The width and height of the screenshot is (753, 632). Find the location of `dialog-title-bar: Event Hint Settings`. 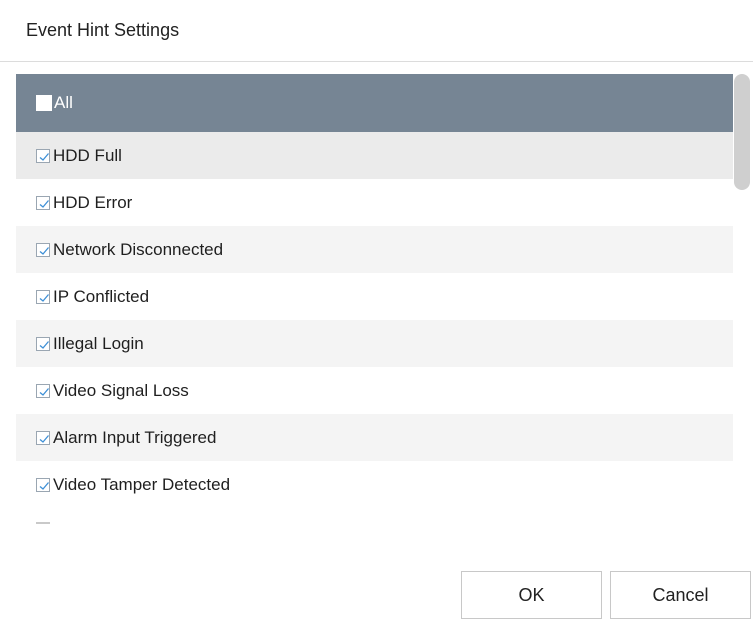

dialog-title-bar: Event Hint Settings is located at coordinates (376, 31).